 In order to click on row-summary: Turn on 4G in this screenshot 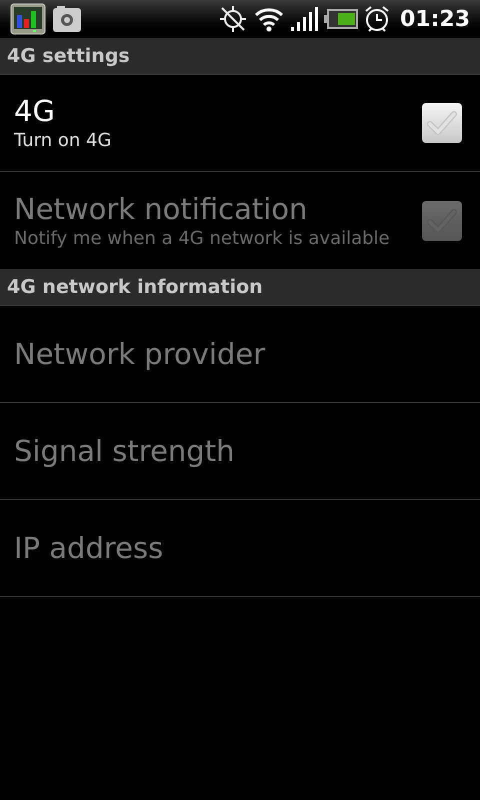, I will do `click(63, 141)`.